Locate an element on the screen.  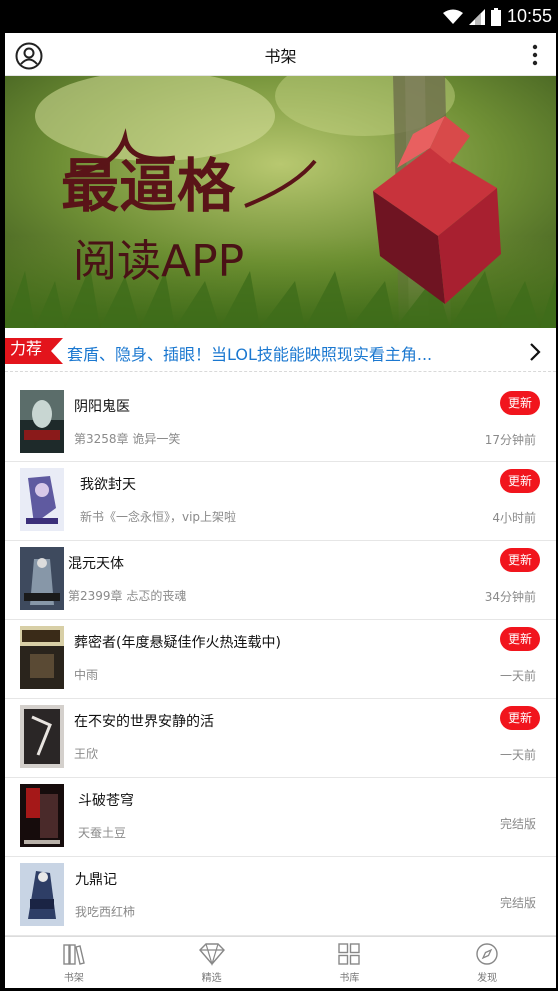
book-latest: 第3258章 诡异一笑 is located at coordinates (127, 439).